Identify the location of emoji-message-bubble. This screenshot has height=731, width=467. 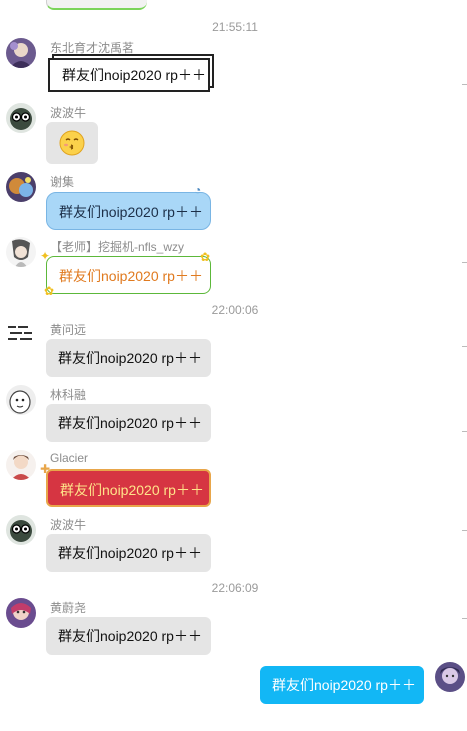
(72, 143).